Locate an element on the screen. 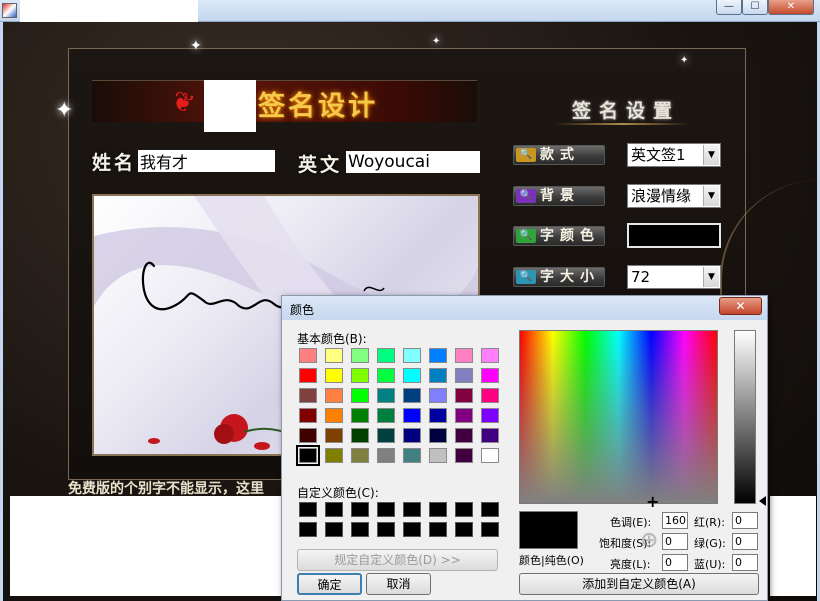 The width and height of the screenshot is (820, 601). luminance-input: 0 is located at coordinates (675, 562).